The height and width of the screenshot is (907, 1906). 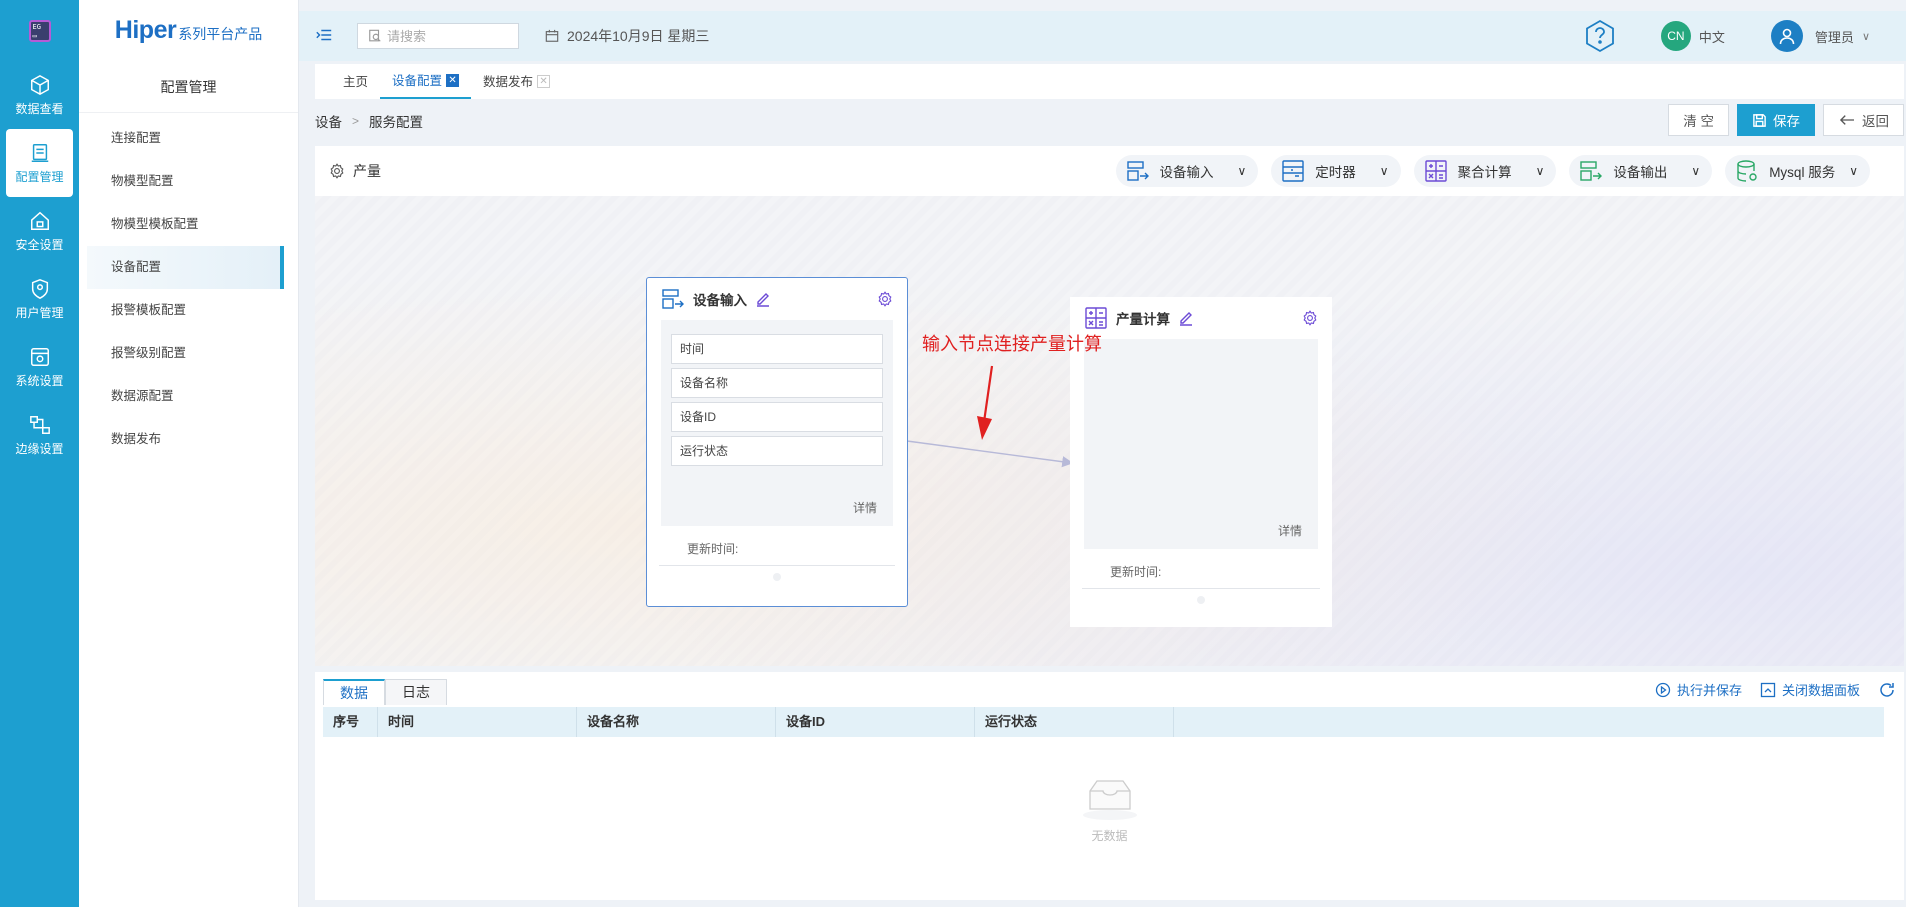 I want to click on sidebar-item-datasource: 数据源配置, so click(x=188, y=396).